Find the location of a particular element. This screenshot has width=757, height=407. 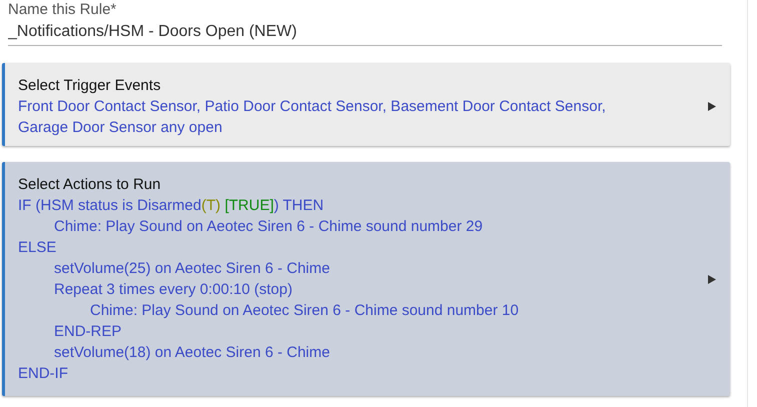

rule-line: IF (HSM status is Disarmed(T) [TRUE]) THEN is located at coordinates (171, 206).